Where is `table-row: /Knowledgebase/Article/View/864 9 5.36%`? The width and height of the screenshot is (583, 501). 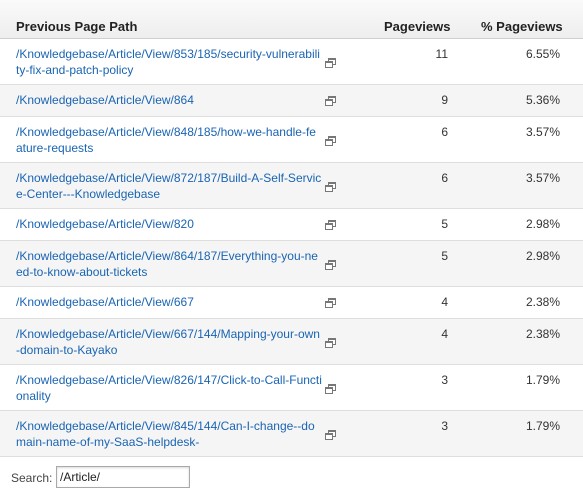 table-row: /Knowledgebase/Article/View/864 9 5.36% is located at coordinates (291, 101).